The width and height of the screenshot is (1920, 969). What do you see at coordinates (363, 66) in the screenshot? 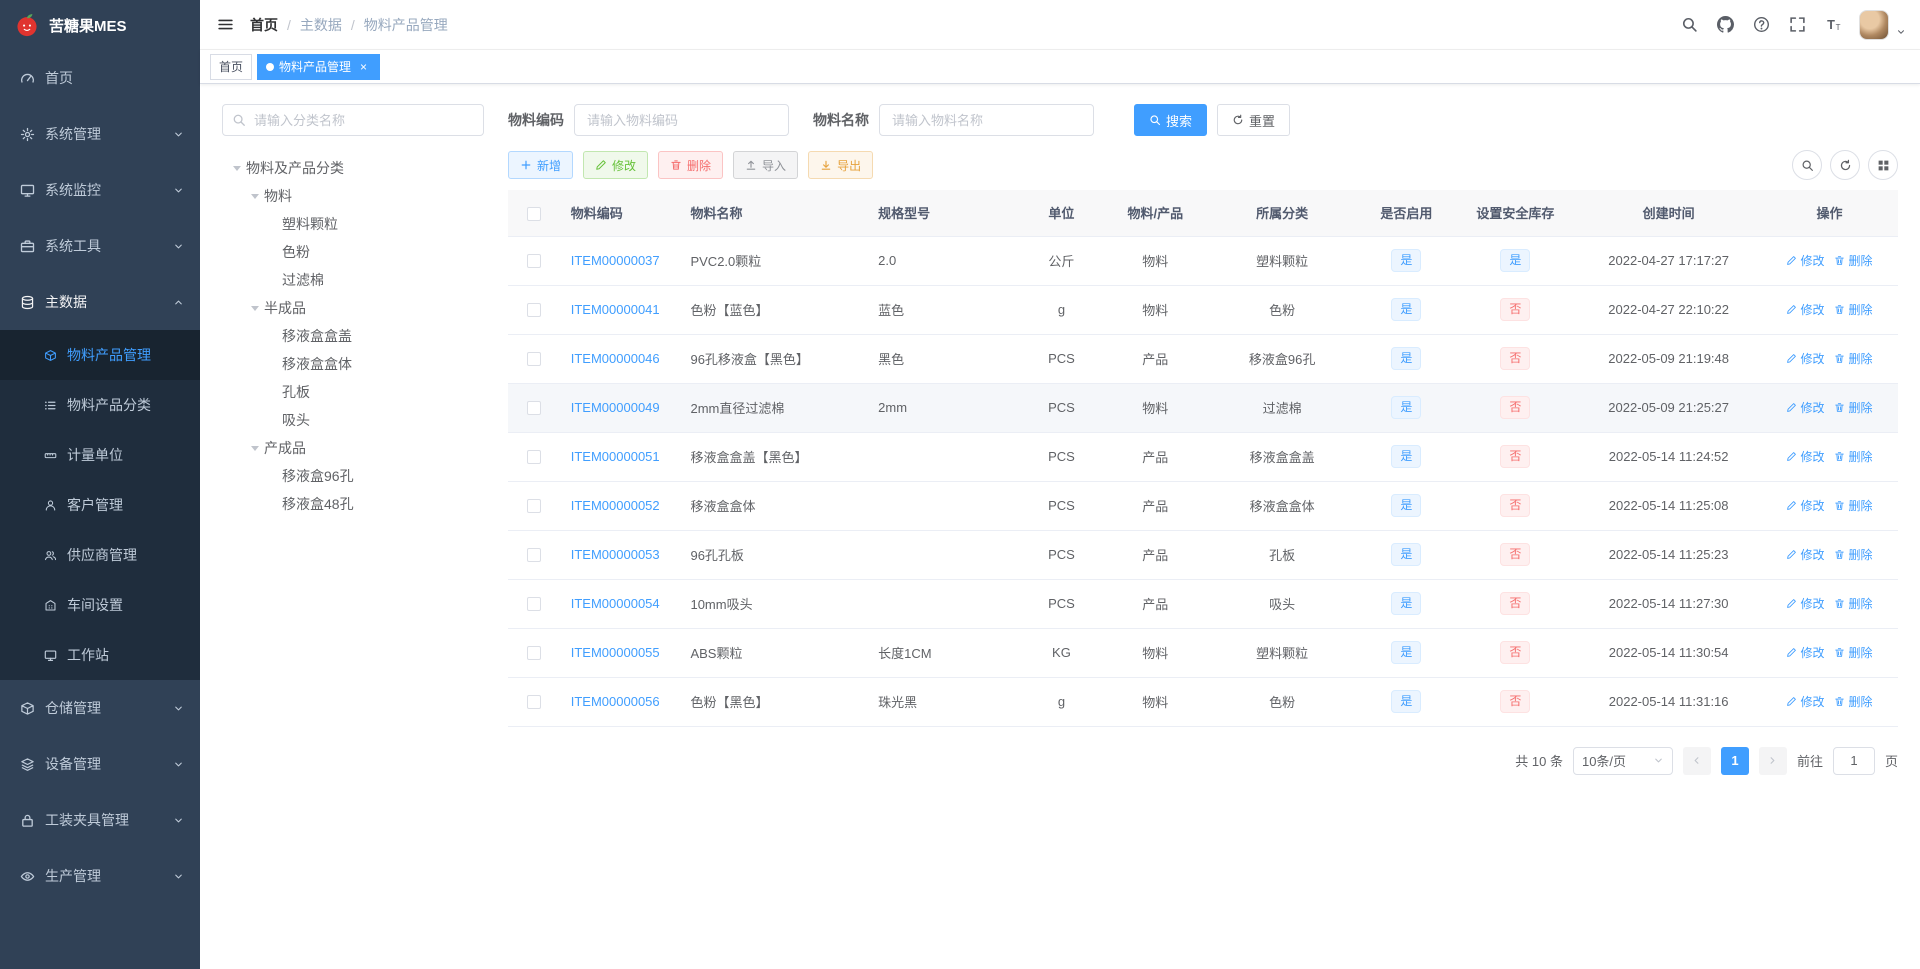
I see `close-icon: ×` at bounding box center [363, 66].